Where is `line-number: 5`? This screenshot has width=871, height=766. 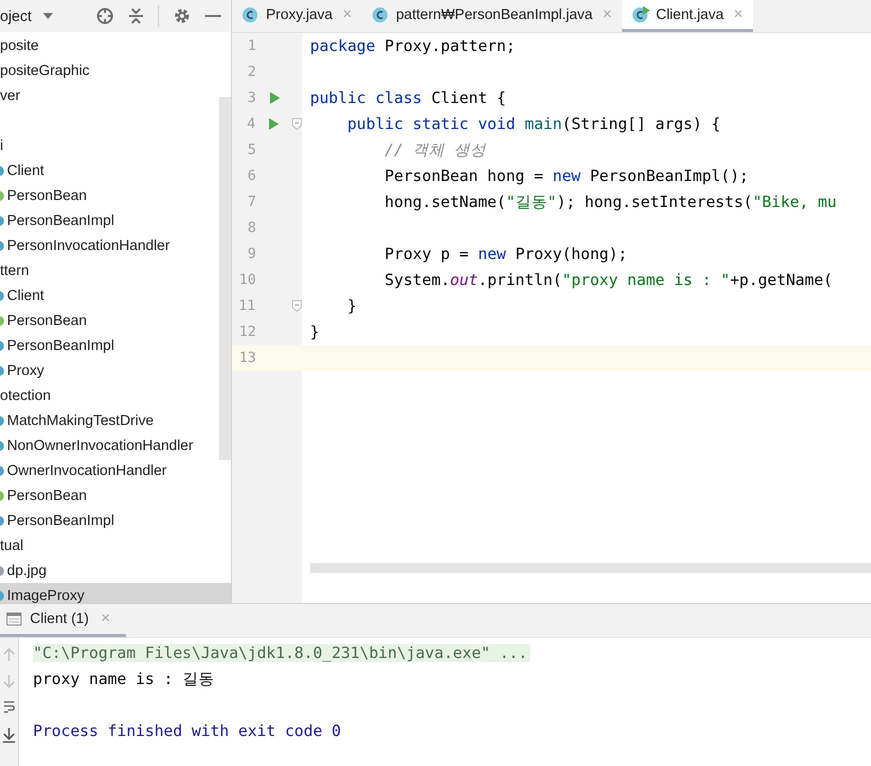 line-number: 5 is located at coordinates (251, 150).